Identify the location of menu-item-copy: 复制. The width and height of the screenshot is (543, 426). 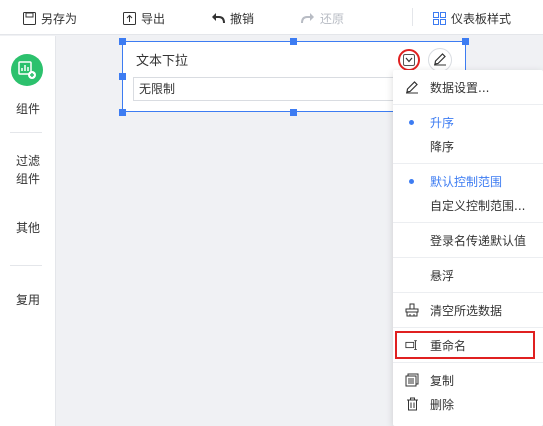
(468, 380).